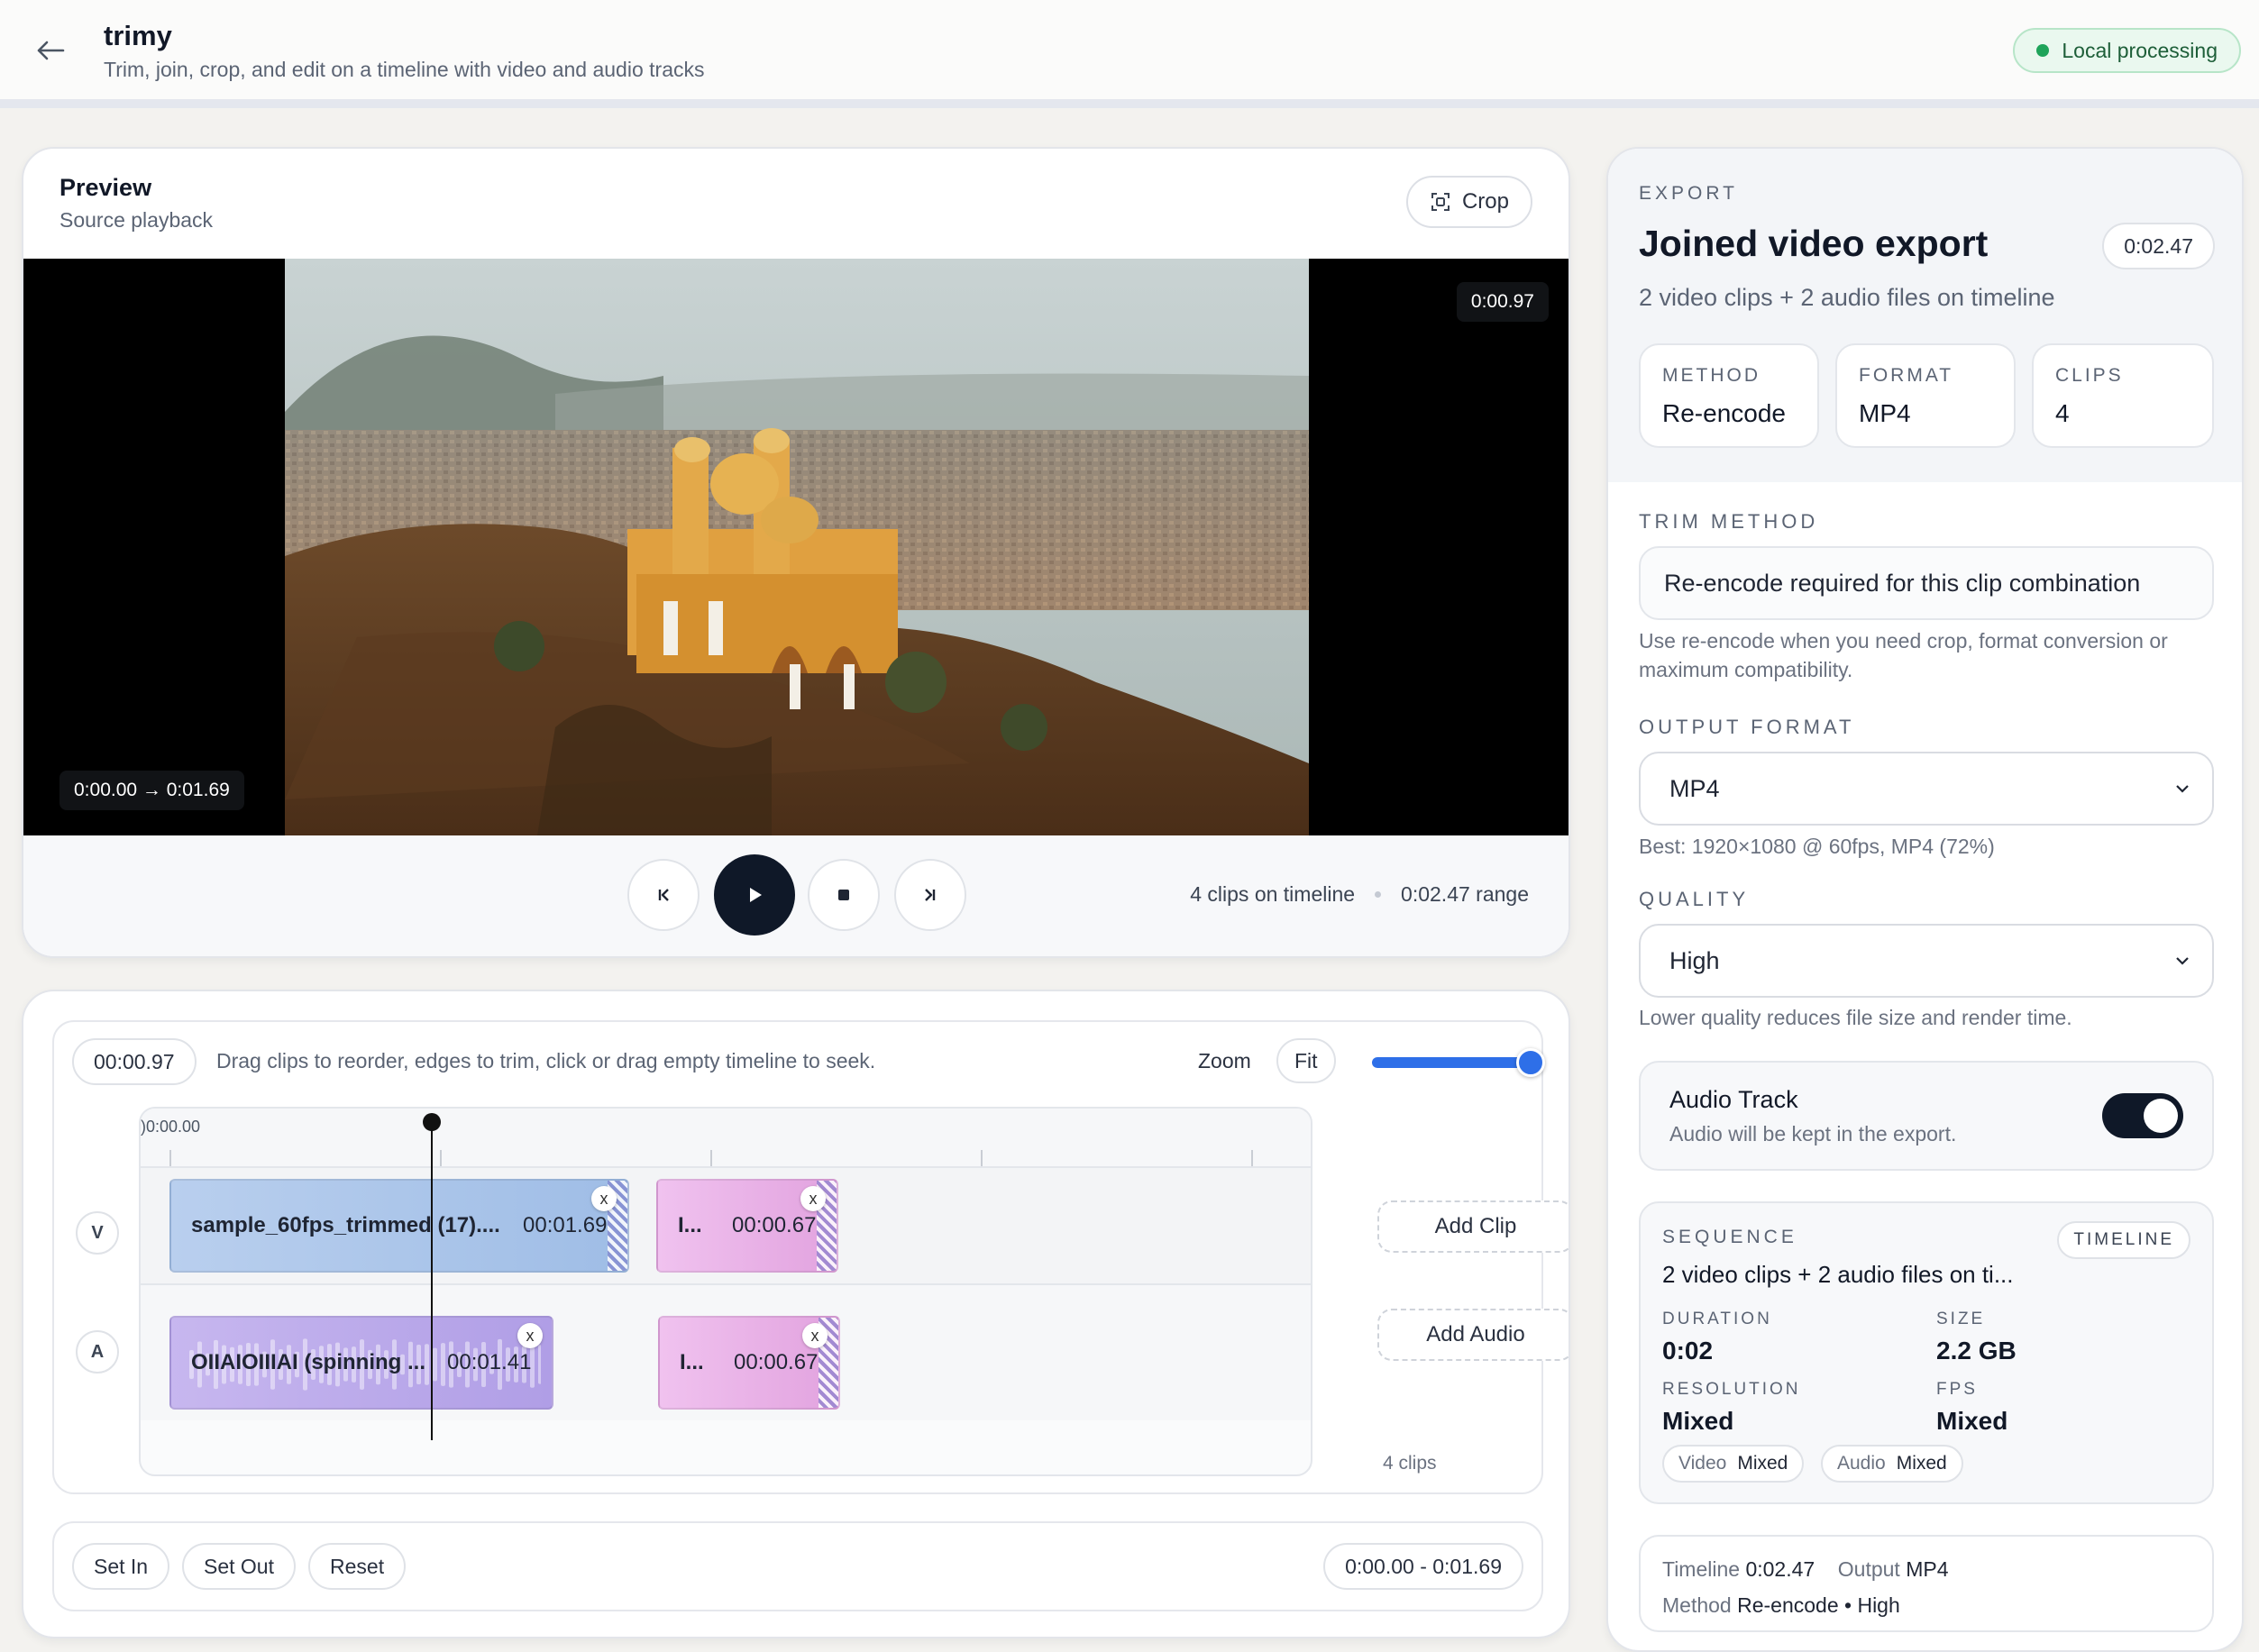 The image size is (2259, 1652). I want to click on stat-label: METHOD, so click(1711, 376).